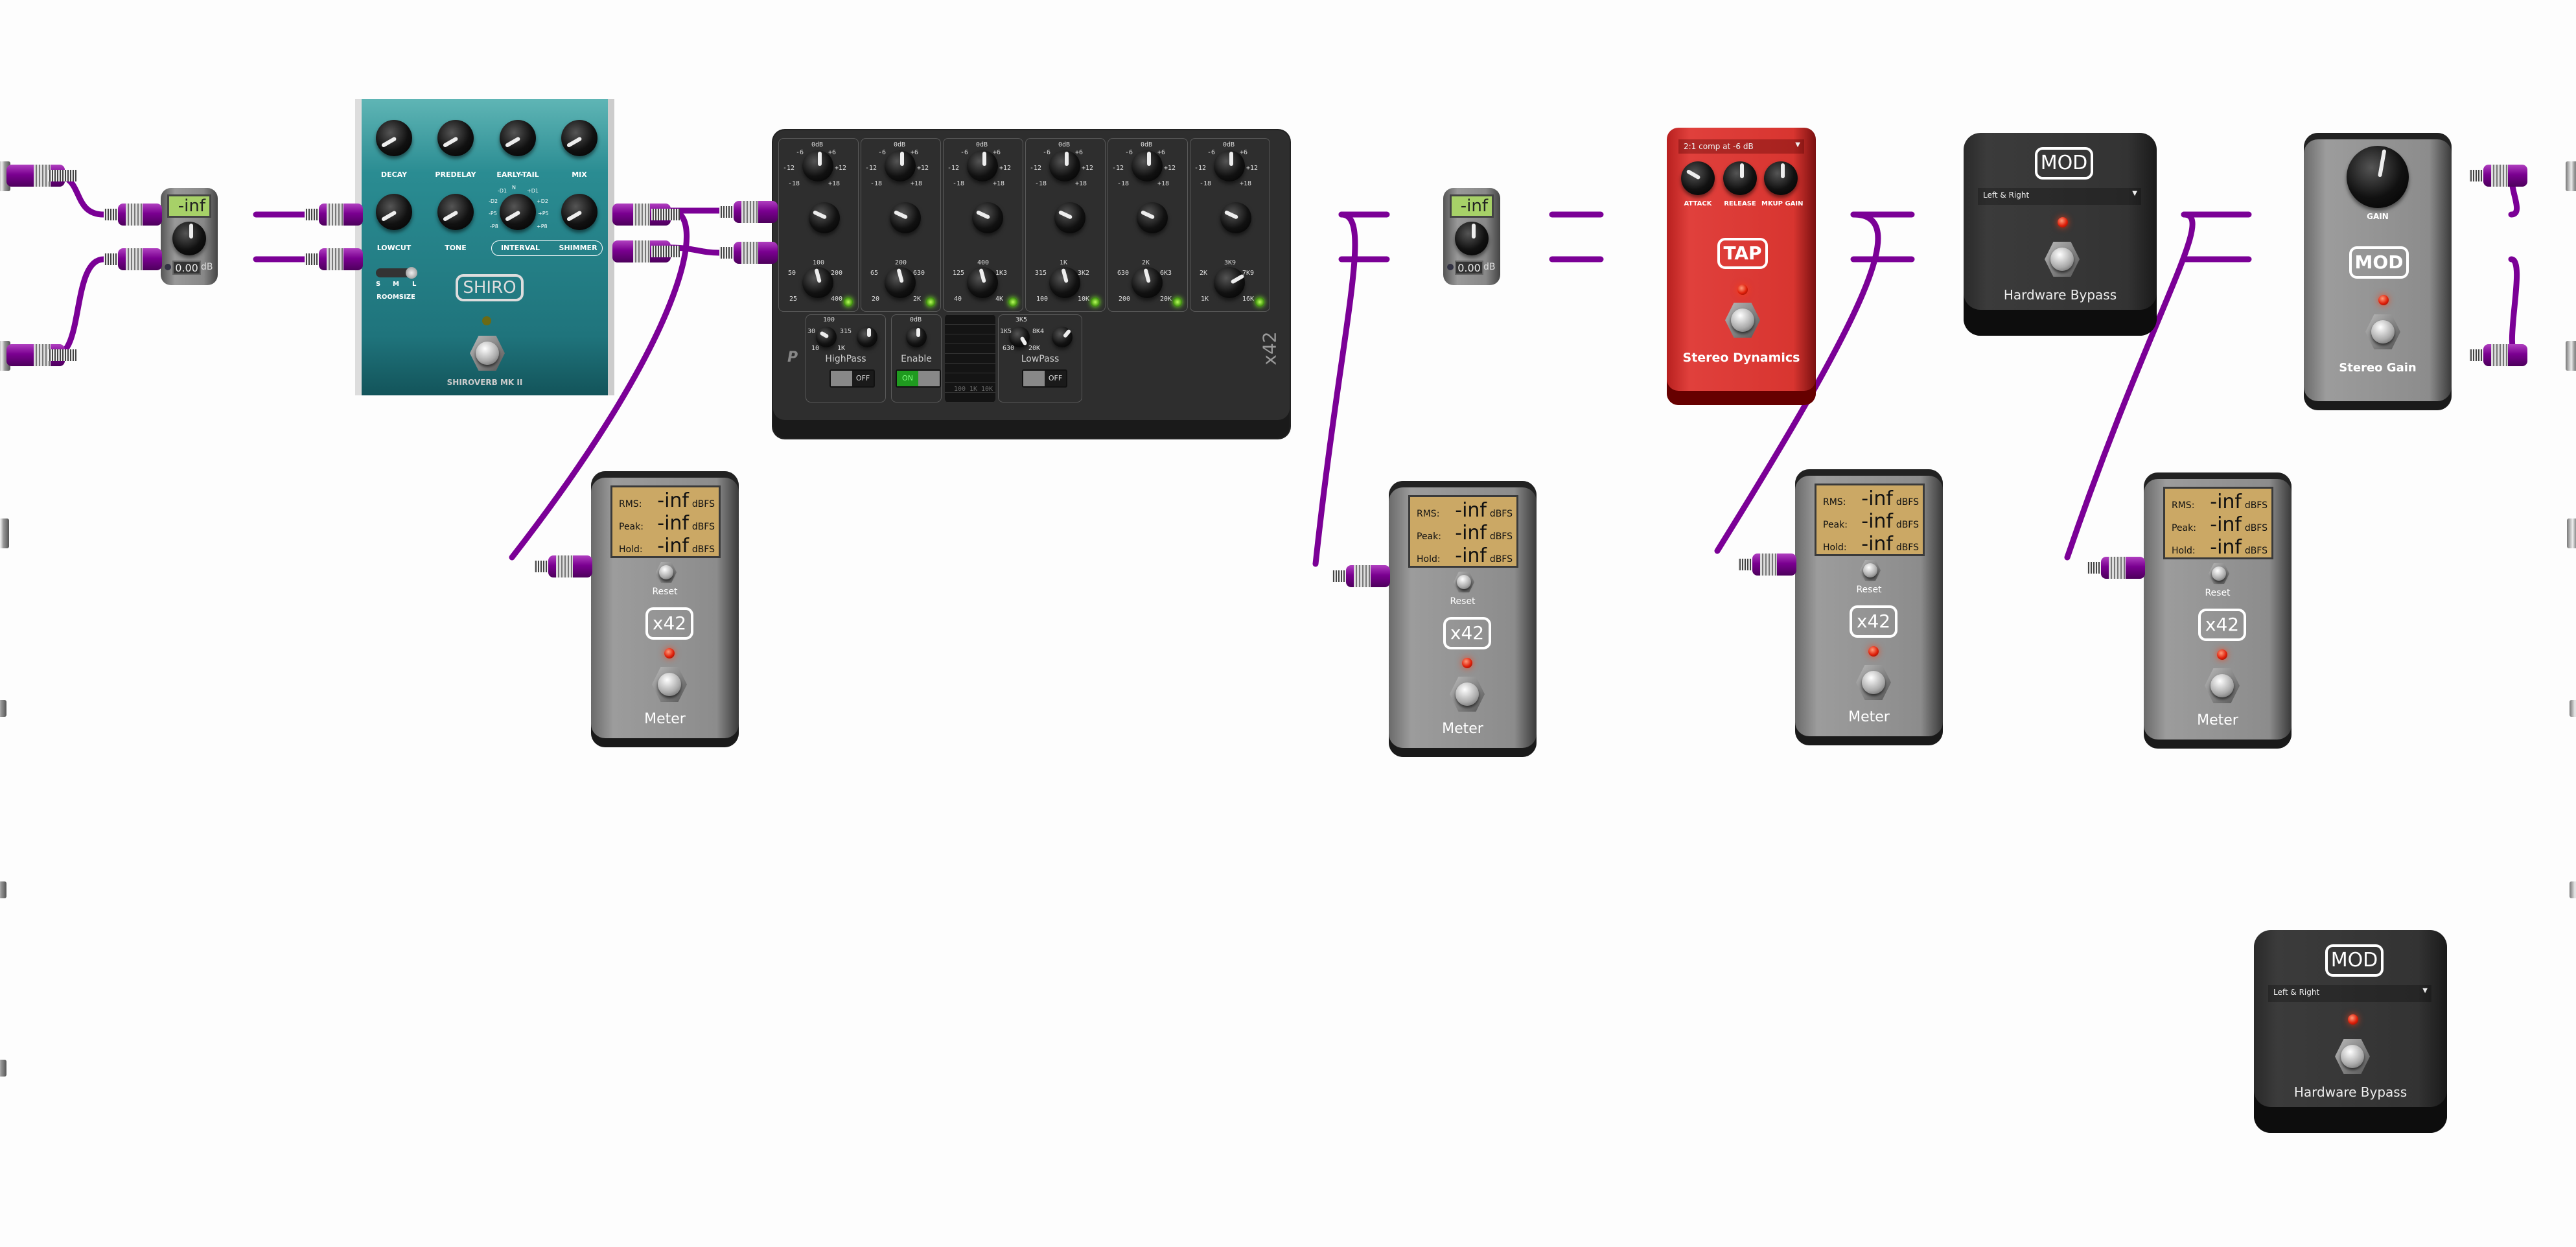 This screenshot has width=2576, height=1247. I want to click on release-knob, so click(1740, 178).